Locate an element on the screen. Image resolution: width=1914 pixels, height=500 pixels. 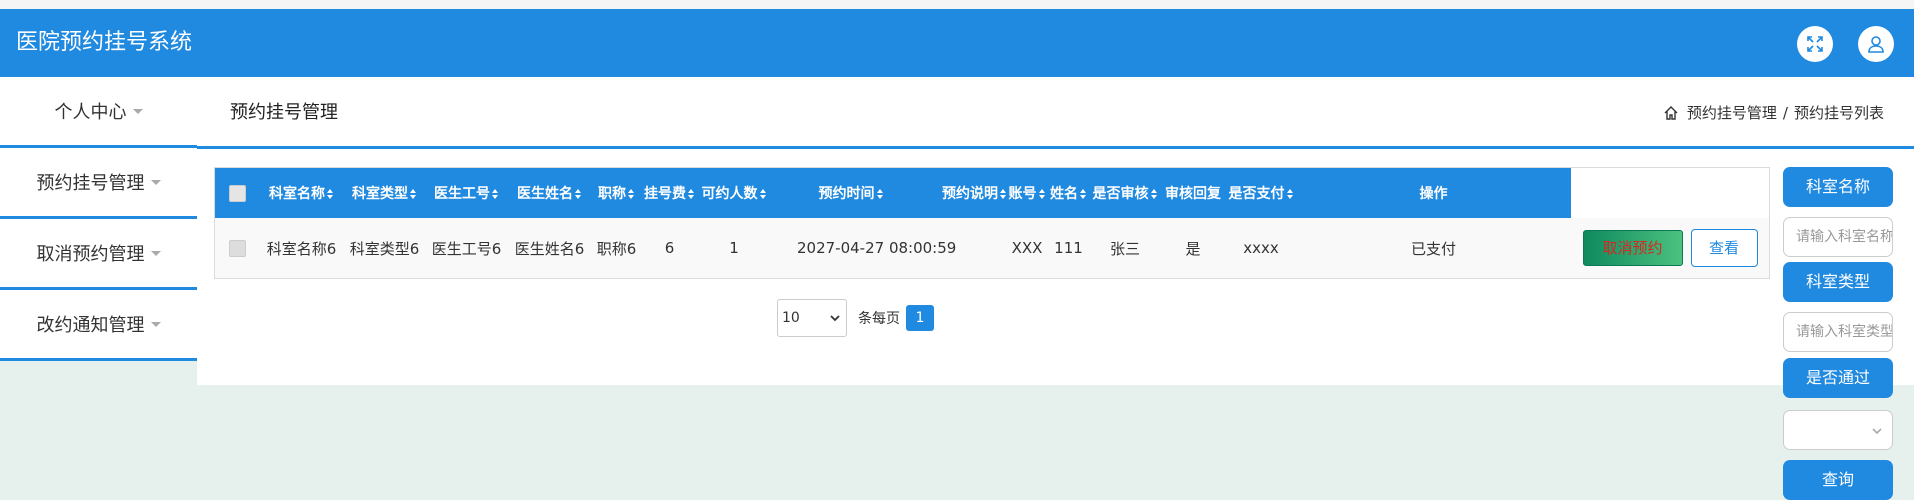
window-top-strip is located at coordinates (957, 4).